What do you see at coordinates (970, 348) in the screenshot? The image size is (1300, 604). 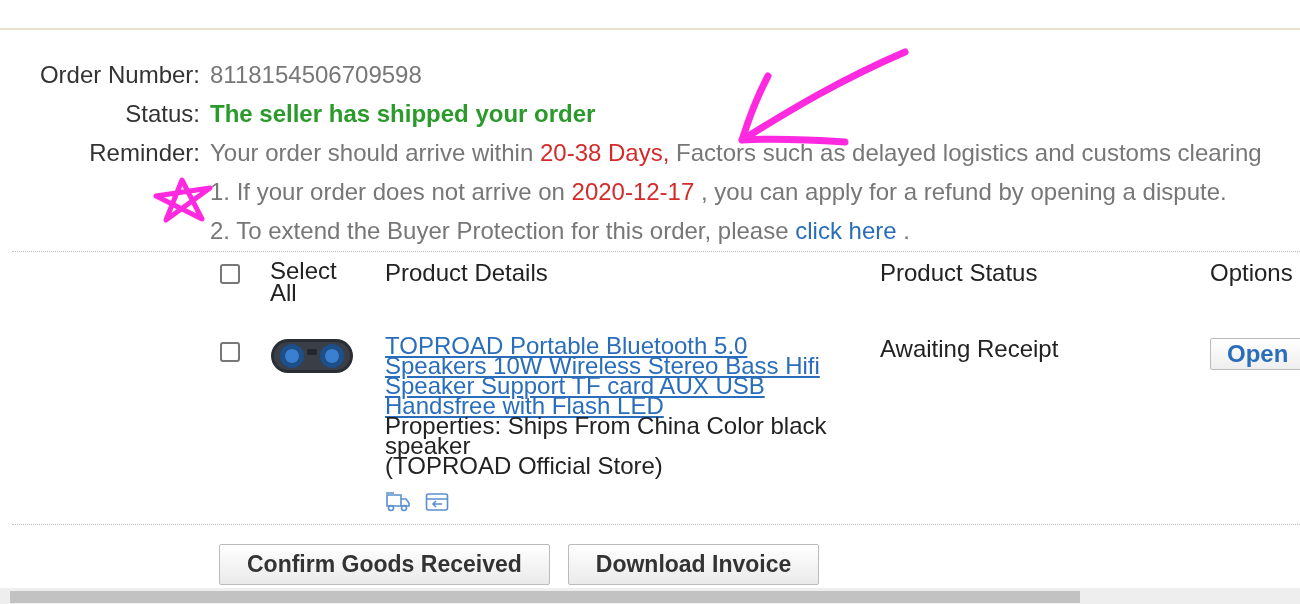 I see `product-status: Awaiting Receipt` at bounding box center [970, 348].